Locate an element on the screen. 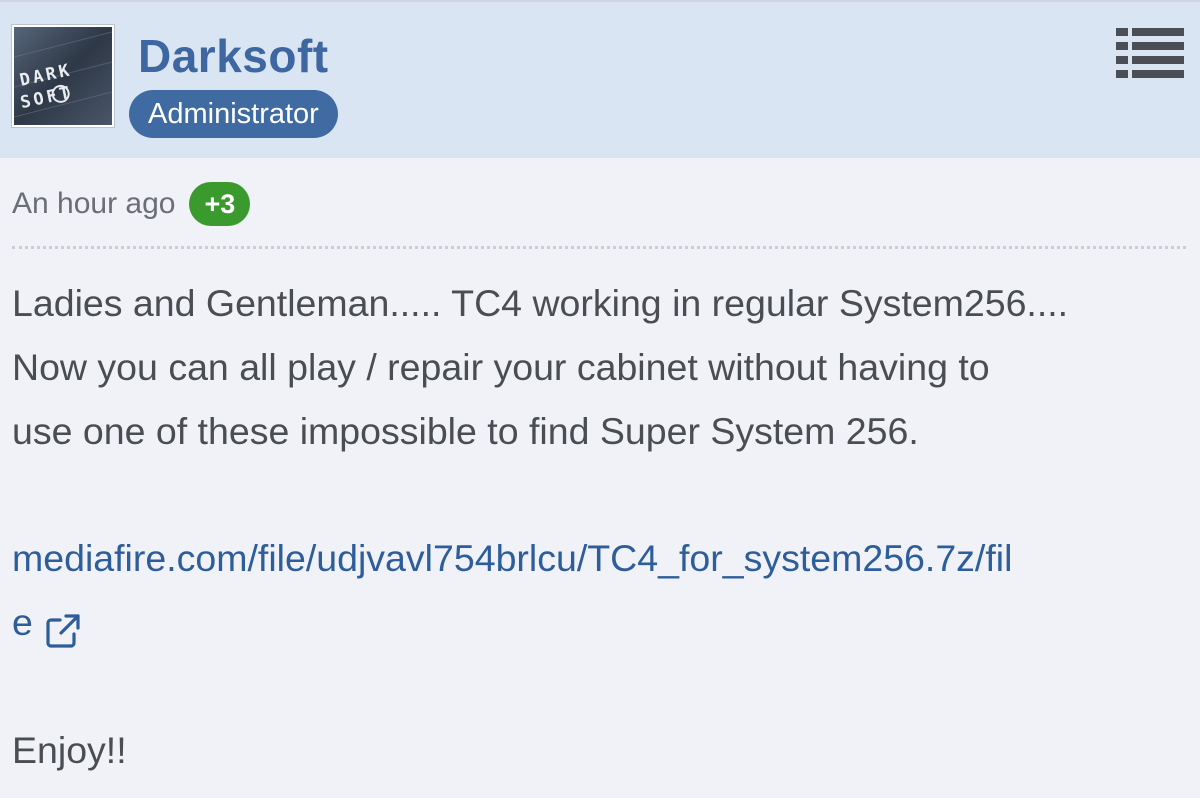 The height and width of the screenshot is (798, 1200). avatar: DARK SOFT is located at coordinates (63, 76).